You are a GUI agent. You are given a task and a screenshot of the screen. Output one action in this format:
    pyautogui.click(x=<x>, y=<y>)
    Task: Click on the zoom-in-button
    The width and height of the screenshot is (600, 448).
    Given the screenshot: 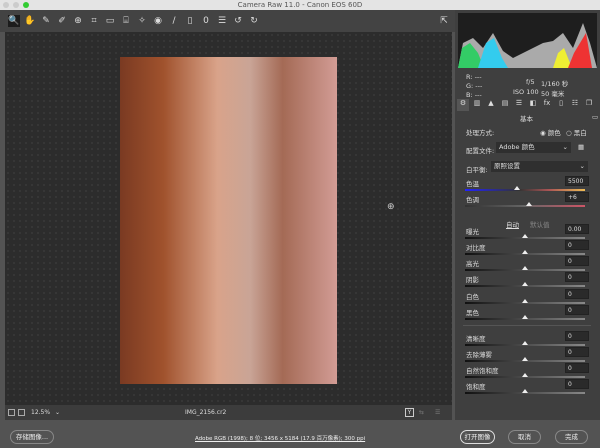 What is the action you would take?
    pyautogui.click(x=21, y=412)
    